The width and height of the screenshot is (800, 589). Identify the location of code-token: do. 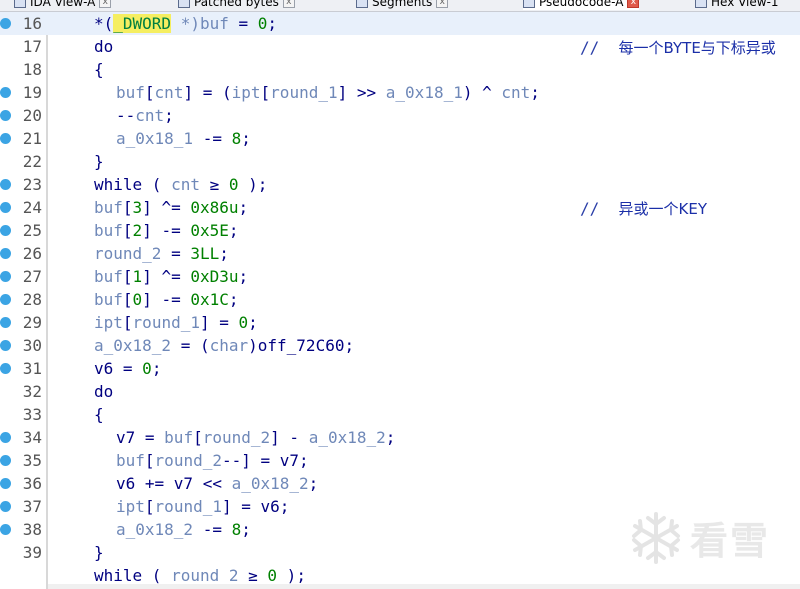
(104, 391).